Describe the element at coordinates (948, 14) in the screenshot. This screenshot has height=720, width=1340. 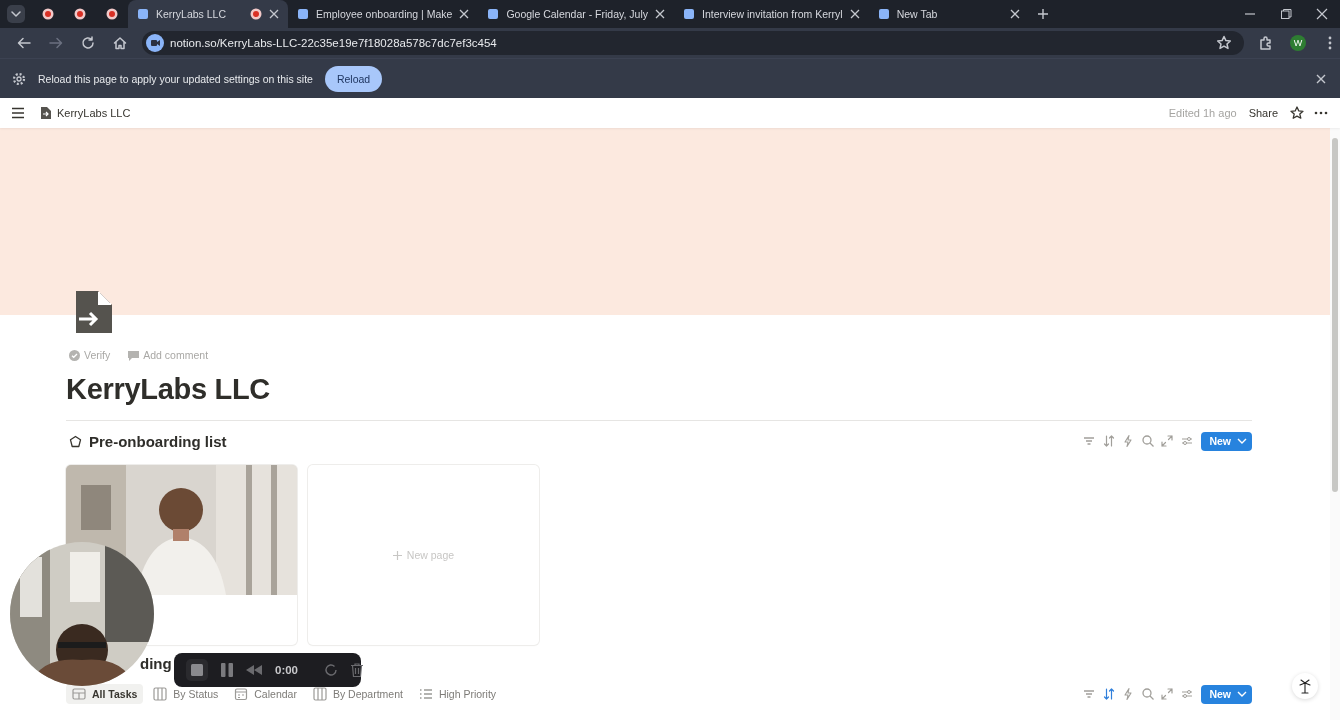
I see `browser-tab: New Tab` at that location.